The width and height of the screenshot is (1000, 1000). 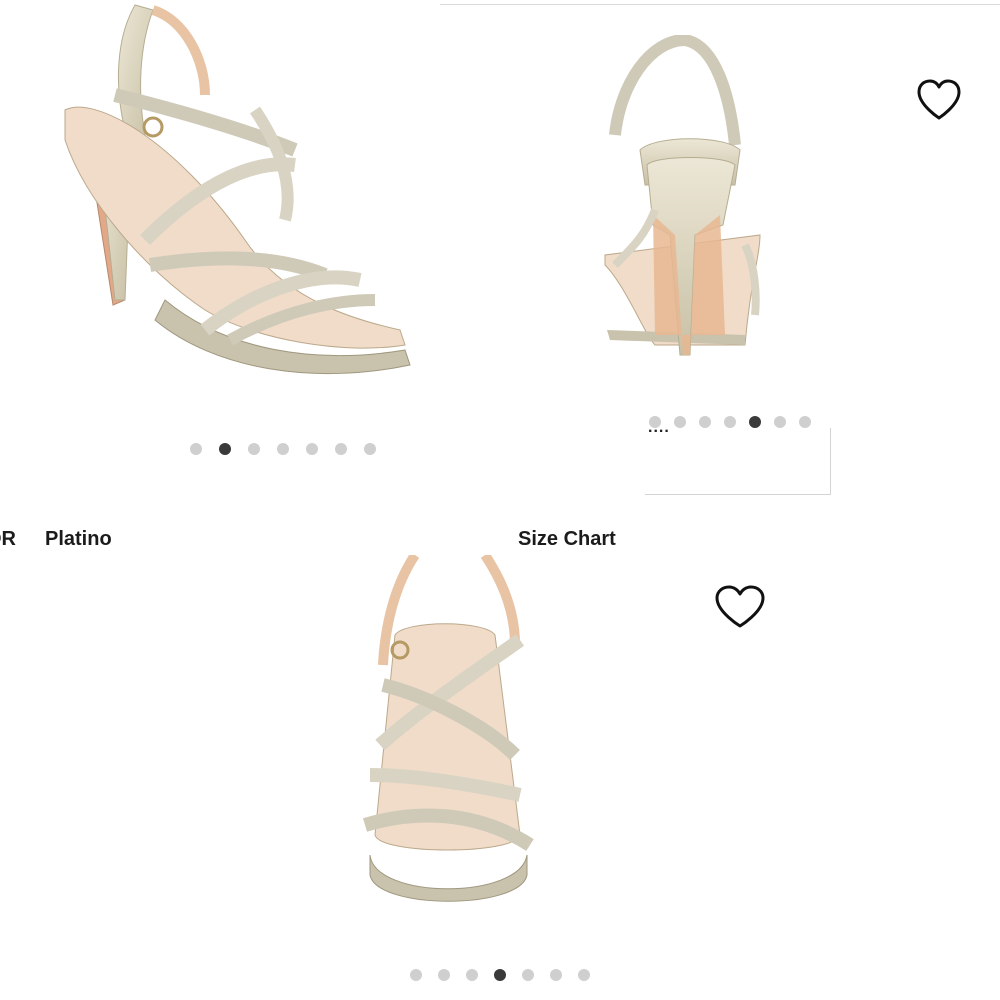 What do you see at coordinates (447, 735) in the screenshot?
I see `product-image-front-view` at bounding box center [447, 735].